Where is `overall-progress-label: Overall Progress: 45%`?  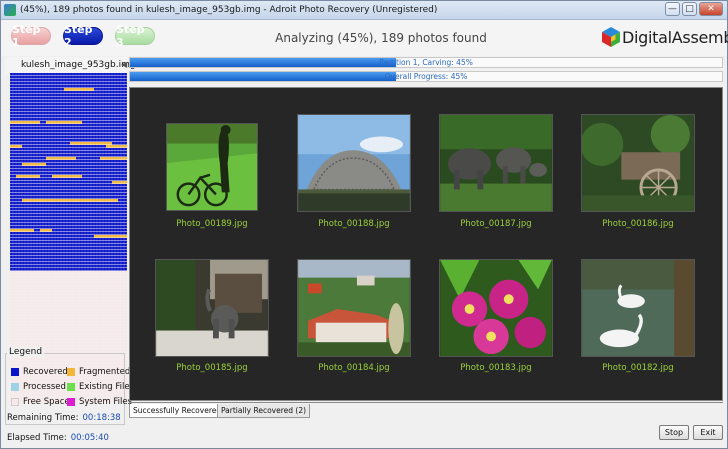
overall-progress-label: Overall Progress: 45% is located at coordinates (426, 76).